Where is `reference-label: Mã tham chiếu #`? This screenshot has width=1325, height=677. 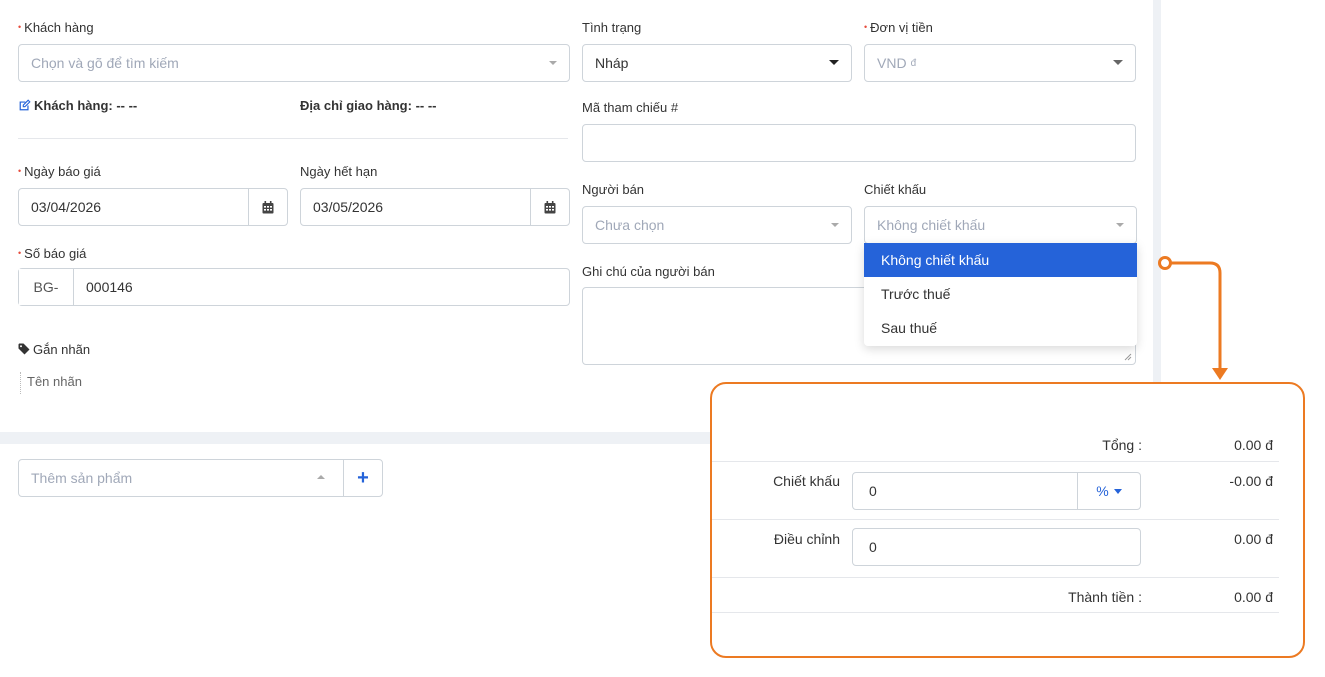 reference-label: Mã tham chiếu # is located at coordinates (630, 107).